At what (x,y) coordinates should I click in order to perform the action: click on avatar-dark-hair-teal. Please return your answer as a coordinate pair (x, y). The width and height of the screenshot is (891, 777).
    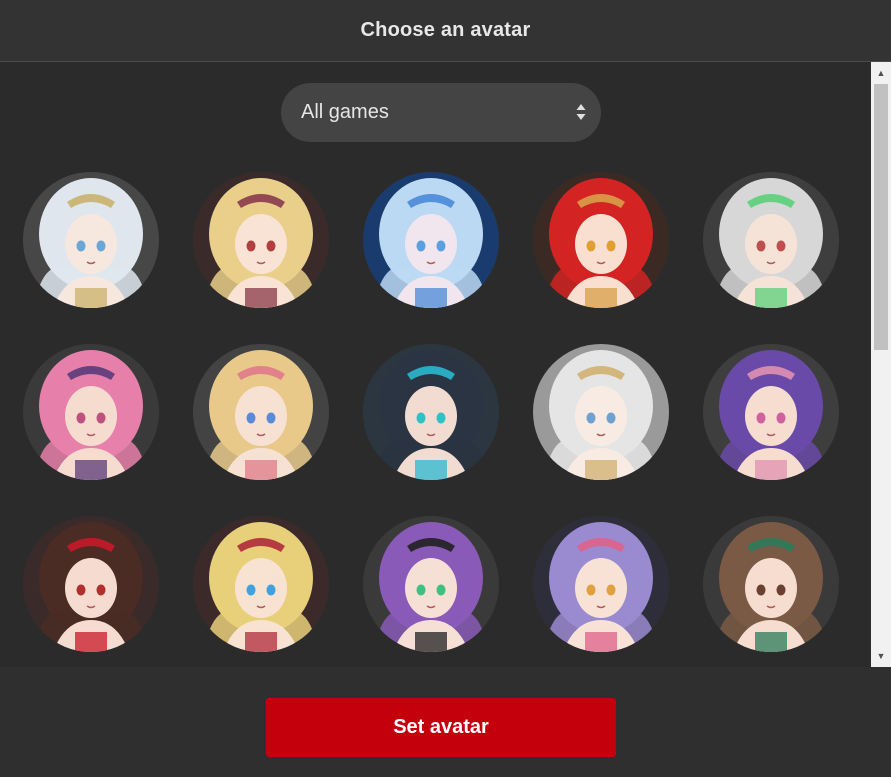
    Looking at the image, I should click on (431, 412).